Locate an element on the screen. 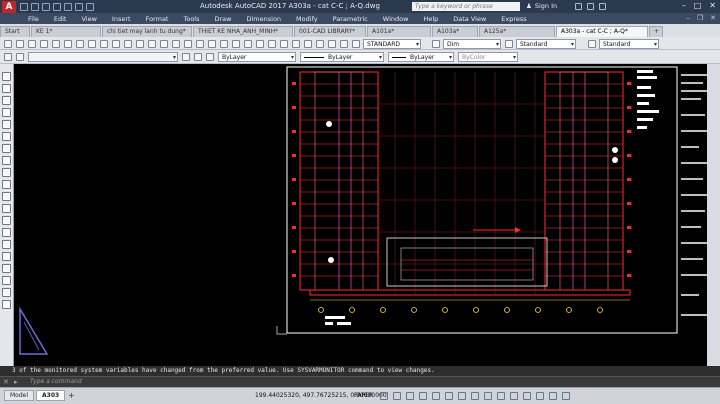  snap-icon is located at coordinates (397, 396).